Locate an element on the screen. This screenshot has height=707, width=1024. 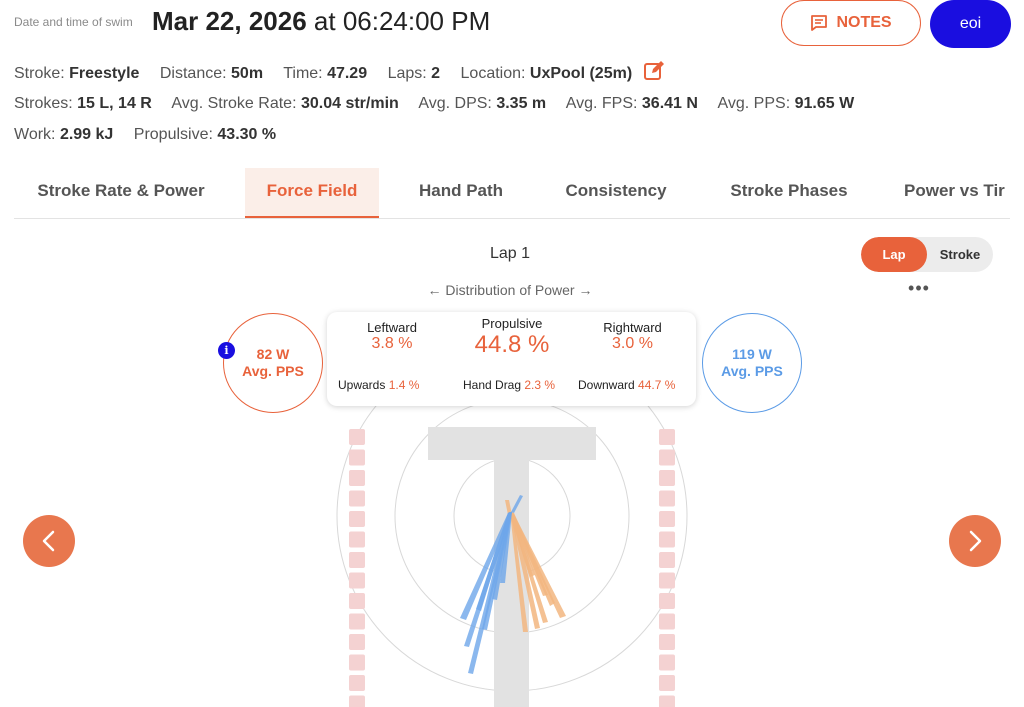
rightward-value: 3.0 % is located at coordinates (632, 343).